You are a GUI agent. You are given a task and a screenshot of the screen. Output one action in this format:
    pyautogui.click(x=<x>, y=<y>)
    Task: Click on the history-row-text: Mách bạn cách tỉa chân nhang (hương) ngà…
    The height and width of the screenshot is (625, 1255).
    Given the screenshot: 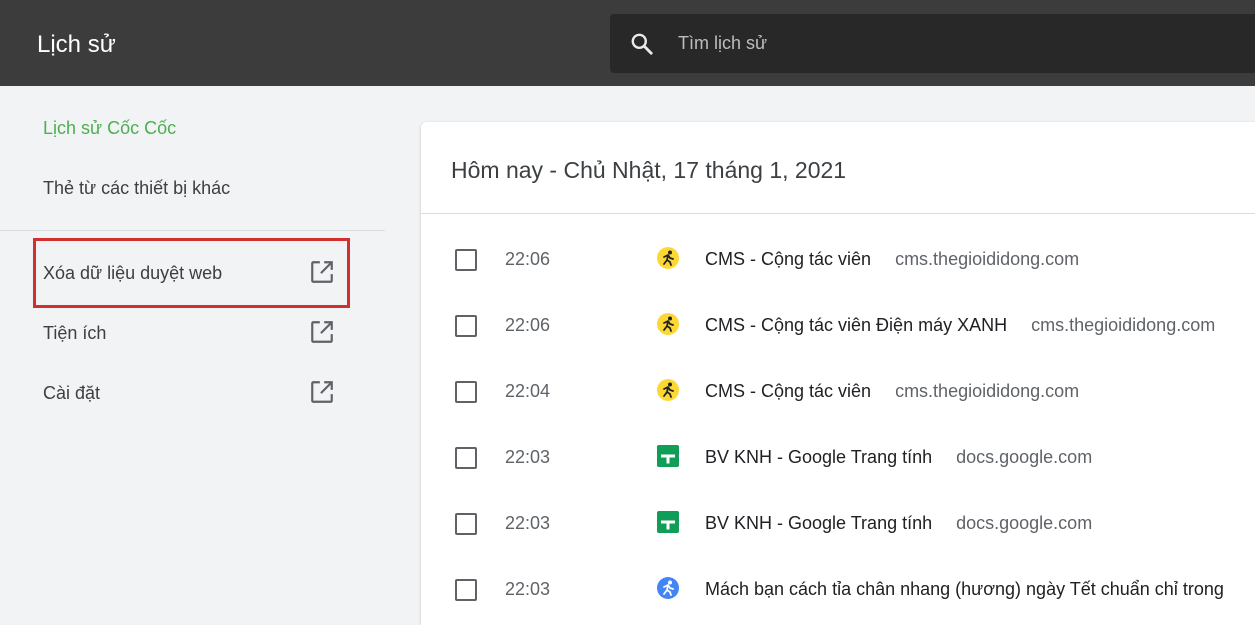 What is the action you would take?
    pyautogui.click(x=964, y=589)
    